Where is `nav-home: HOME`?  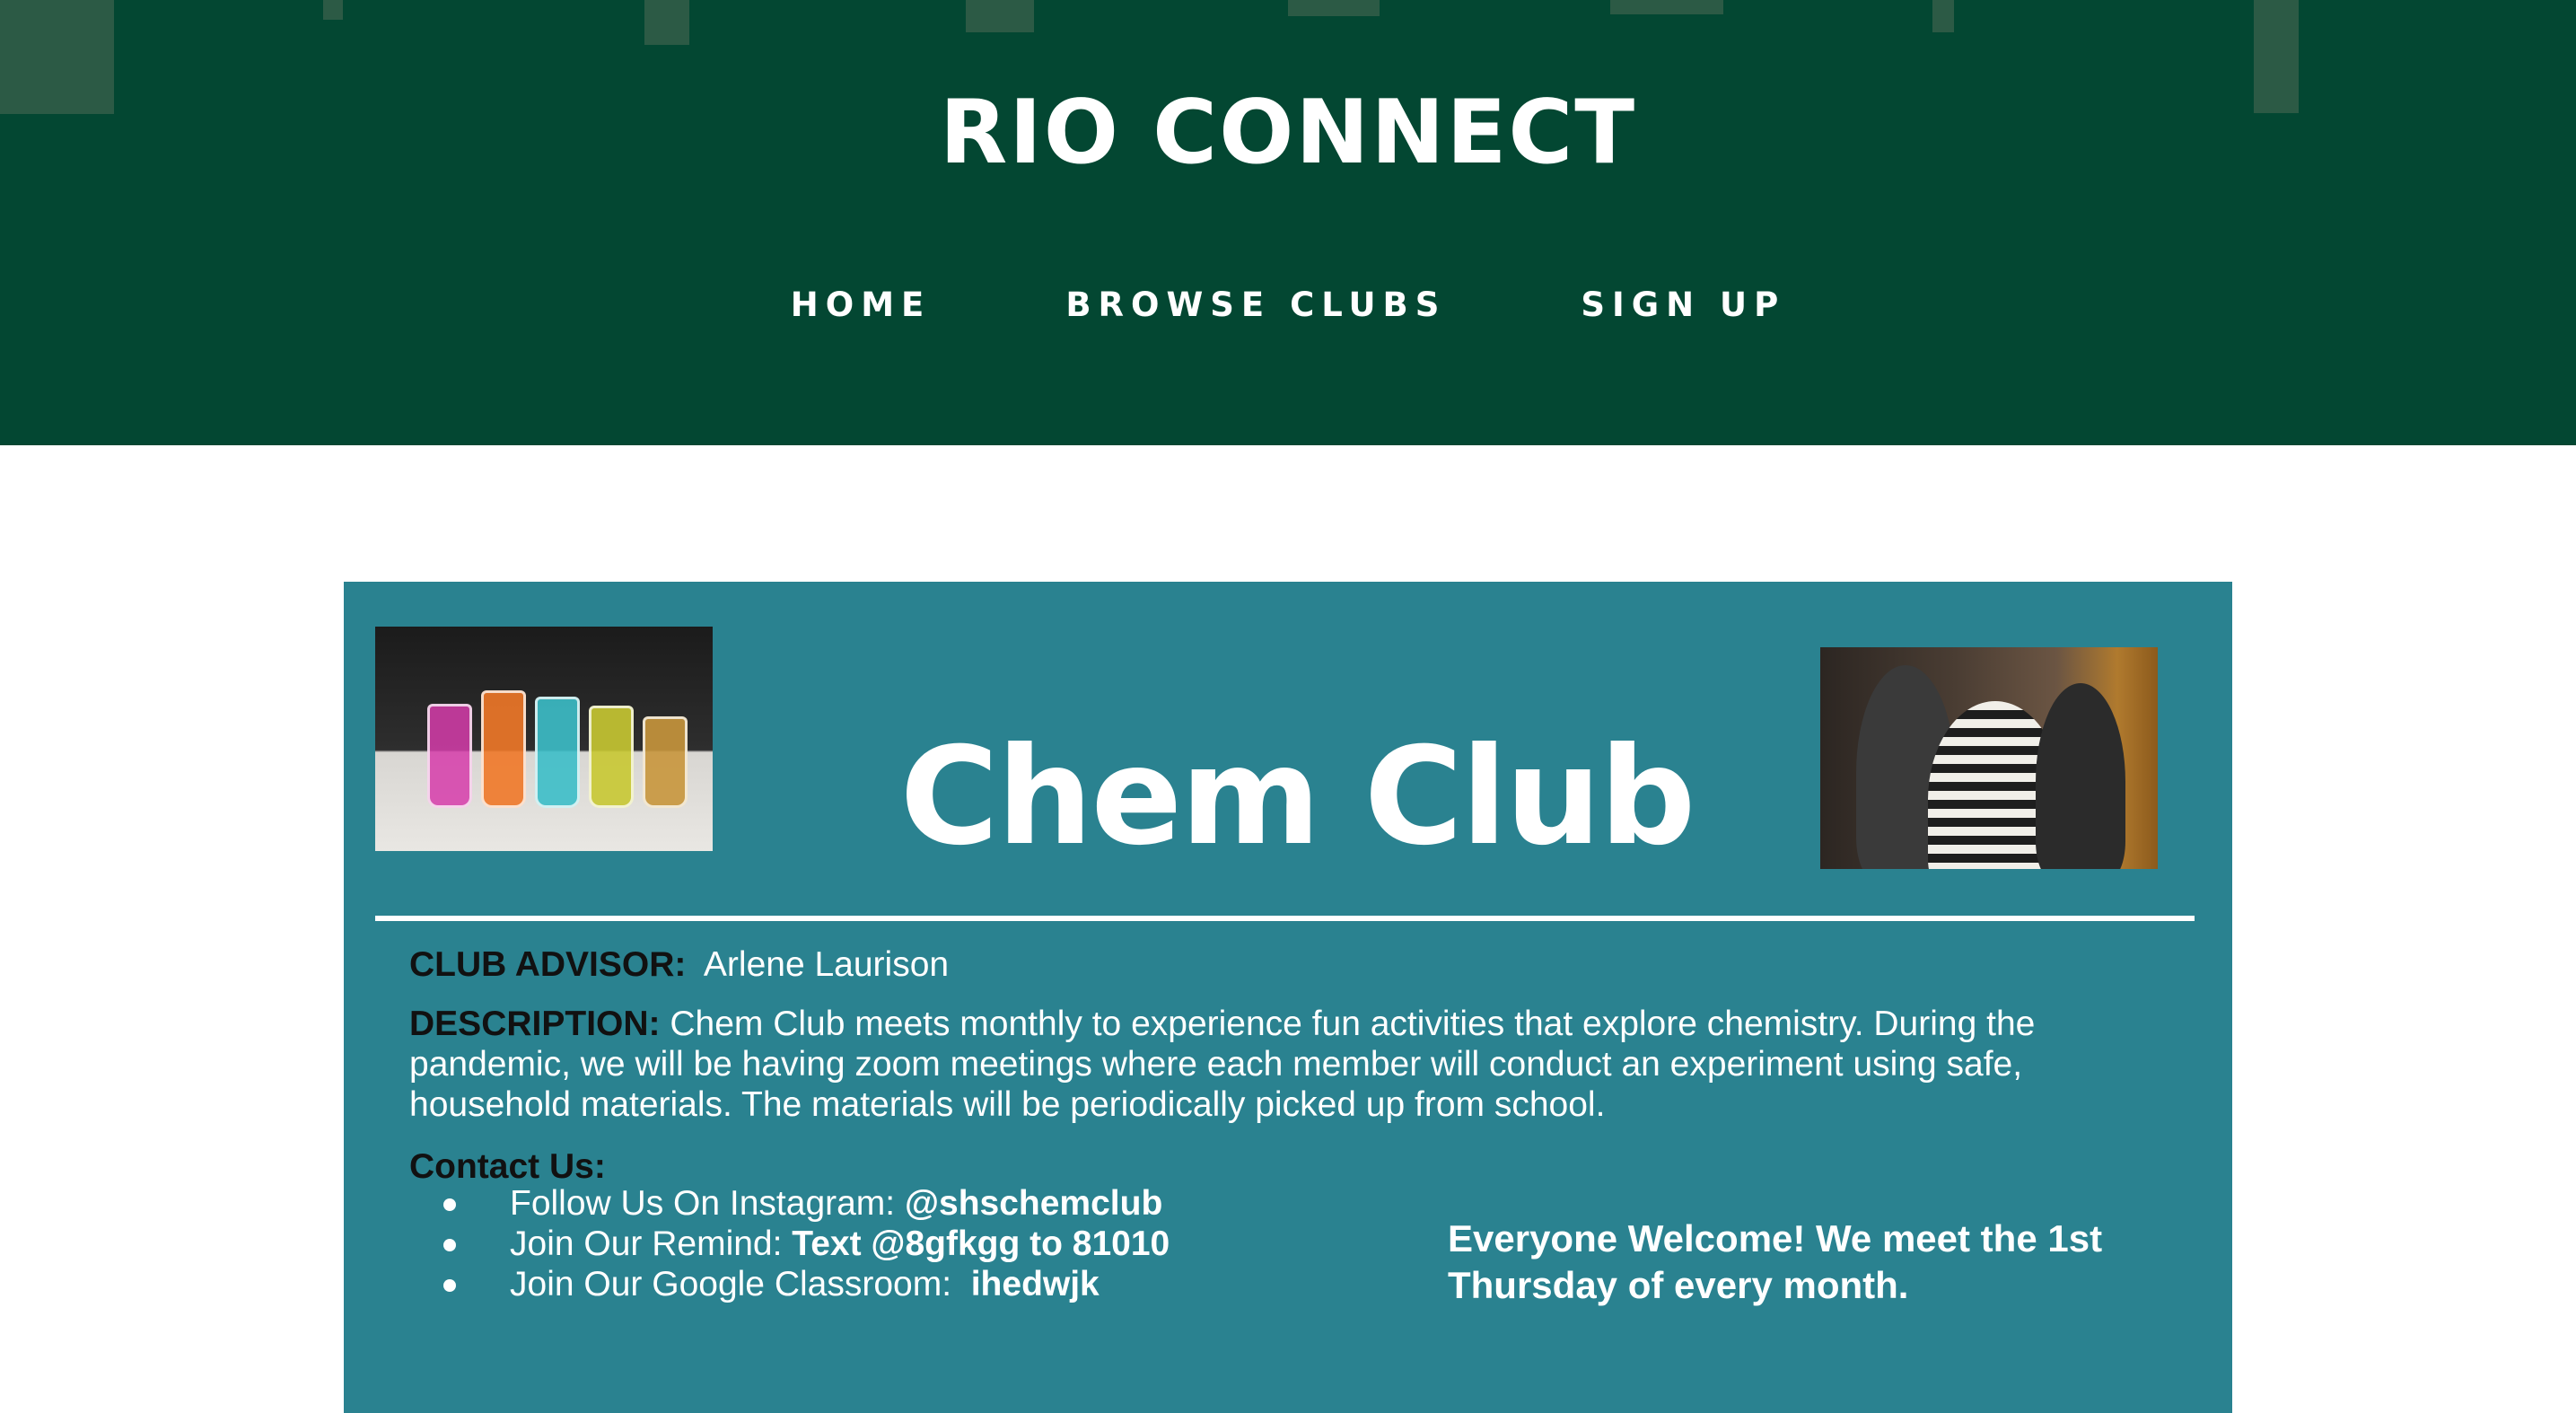
nav-home: HOME is located at coordinates (861, 305).